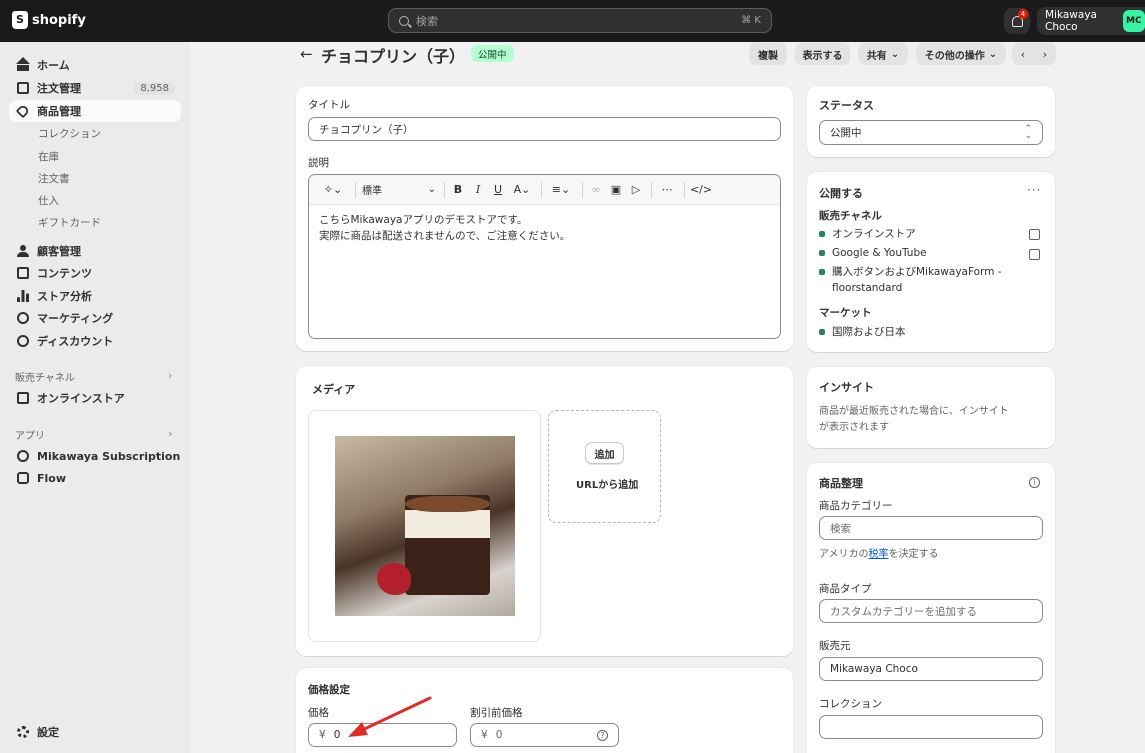  I want to click on sidebar-sub-transfers: 仕入, so click(48, 200).